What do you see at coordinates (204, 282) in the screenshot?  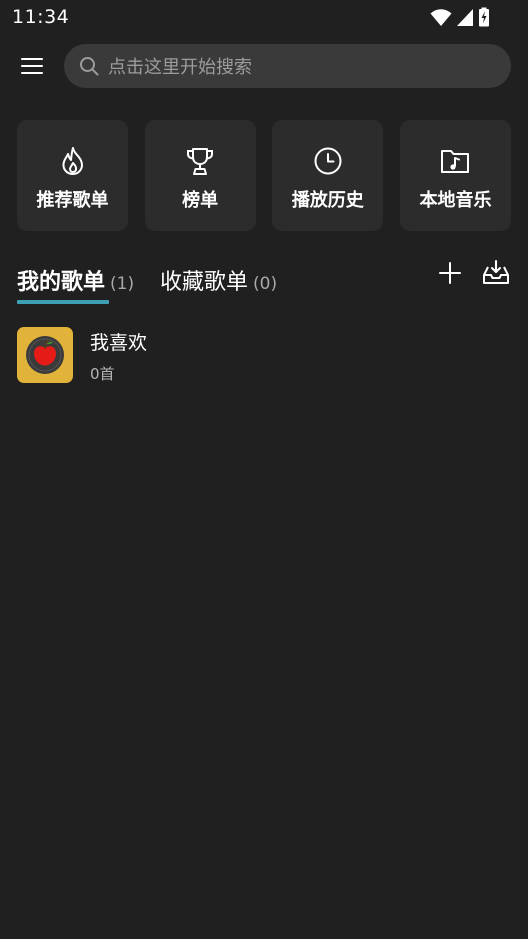 I see `tab-label: 收藏歌单` at bounding box center [204, 282].